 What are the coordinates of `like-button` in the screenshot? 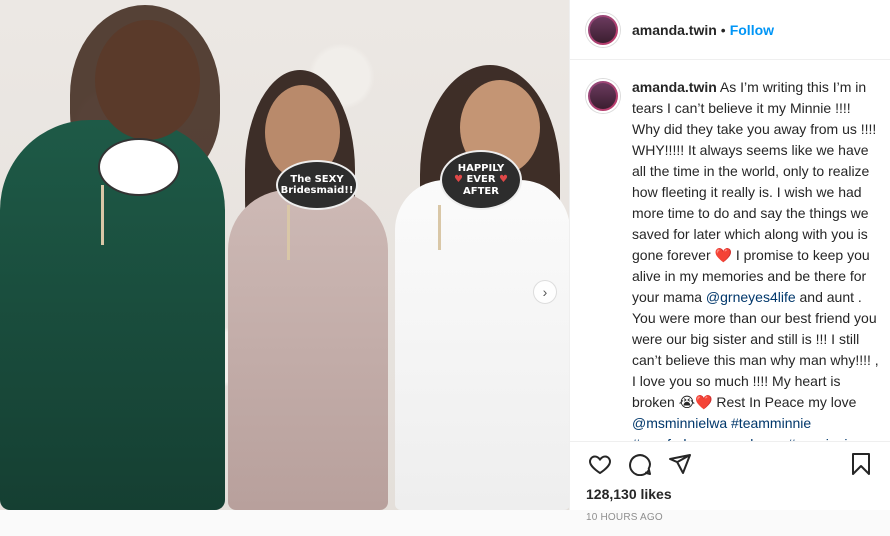 It's located at (600, 464).